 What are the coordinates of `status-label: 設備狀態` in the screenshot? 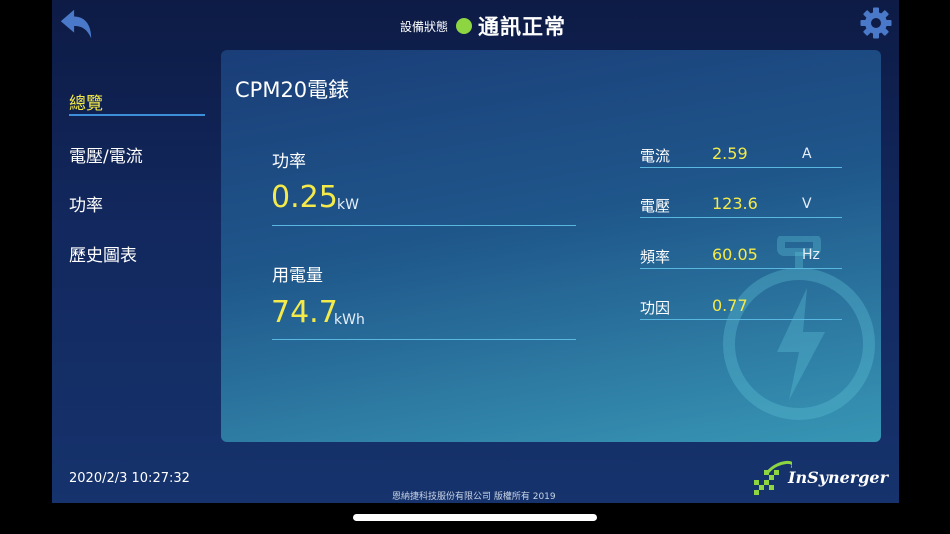 It's located at (424, 26).